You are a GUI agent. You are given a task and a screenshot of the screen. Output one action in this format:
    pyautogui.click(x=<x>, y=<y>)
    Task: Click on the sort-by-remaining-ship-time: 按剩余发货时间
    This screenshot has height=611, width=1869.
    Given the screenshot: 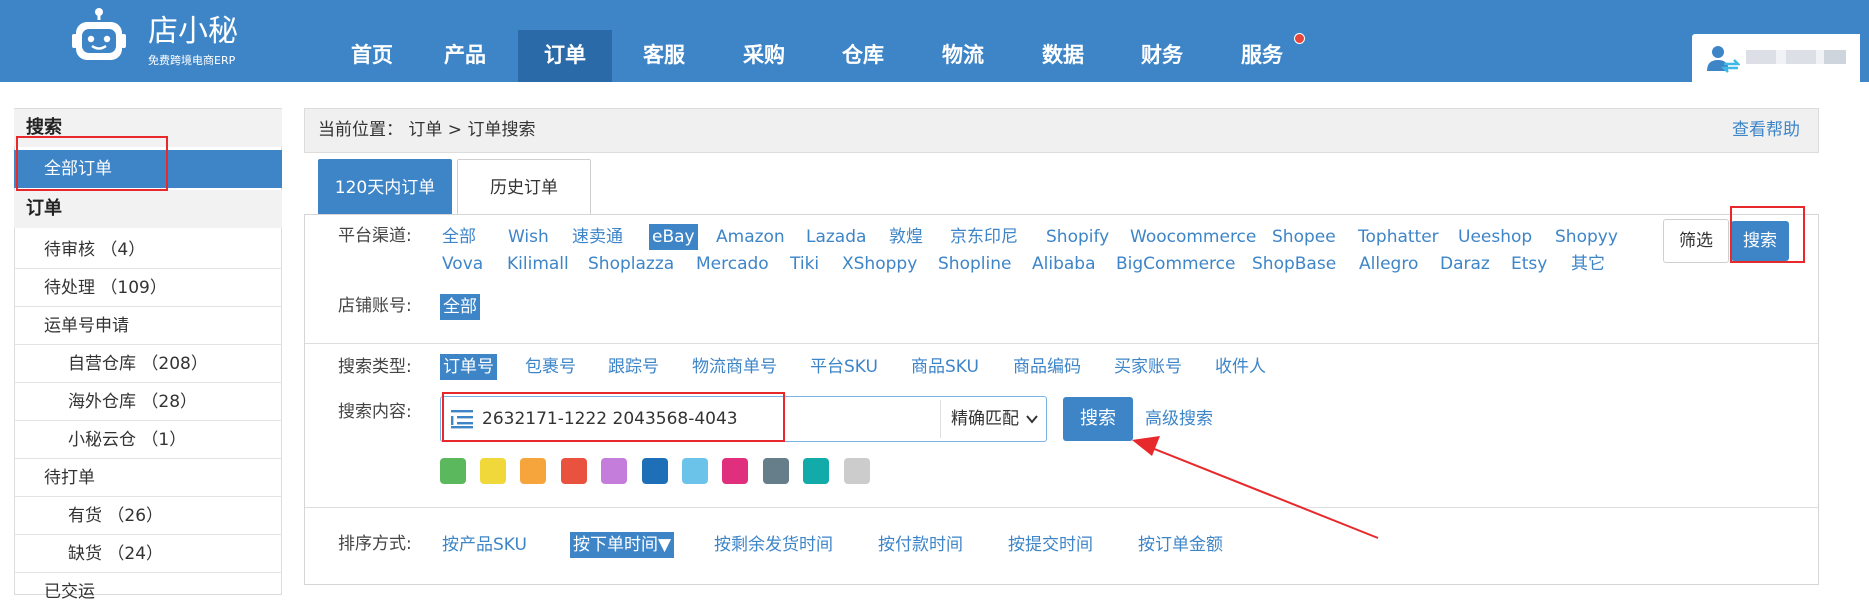 What is the action you would take?
    pyautogui.click(x=773, y=545)
    